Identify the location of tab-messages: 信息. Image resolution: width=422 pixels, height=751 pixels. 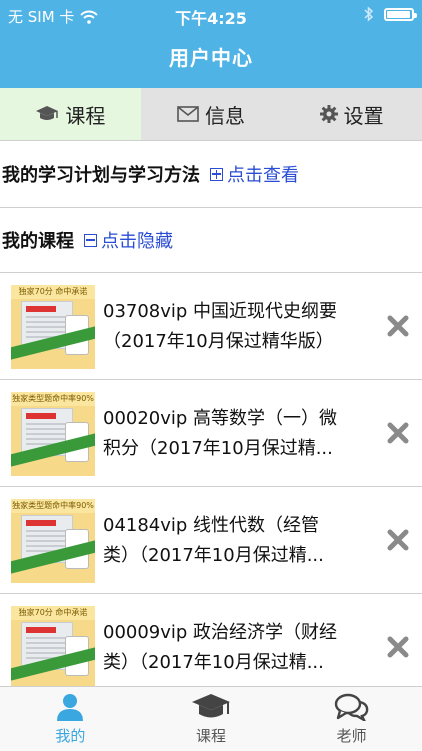
(211, 114).